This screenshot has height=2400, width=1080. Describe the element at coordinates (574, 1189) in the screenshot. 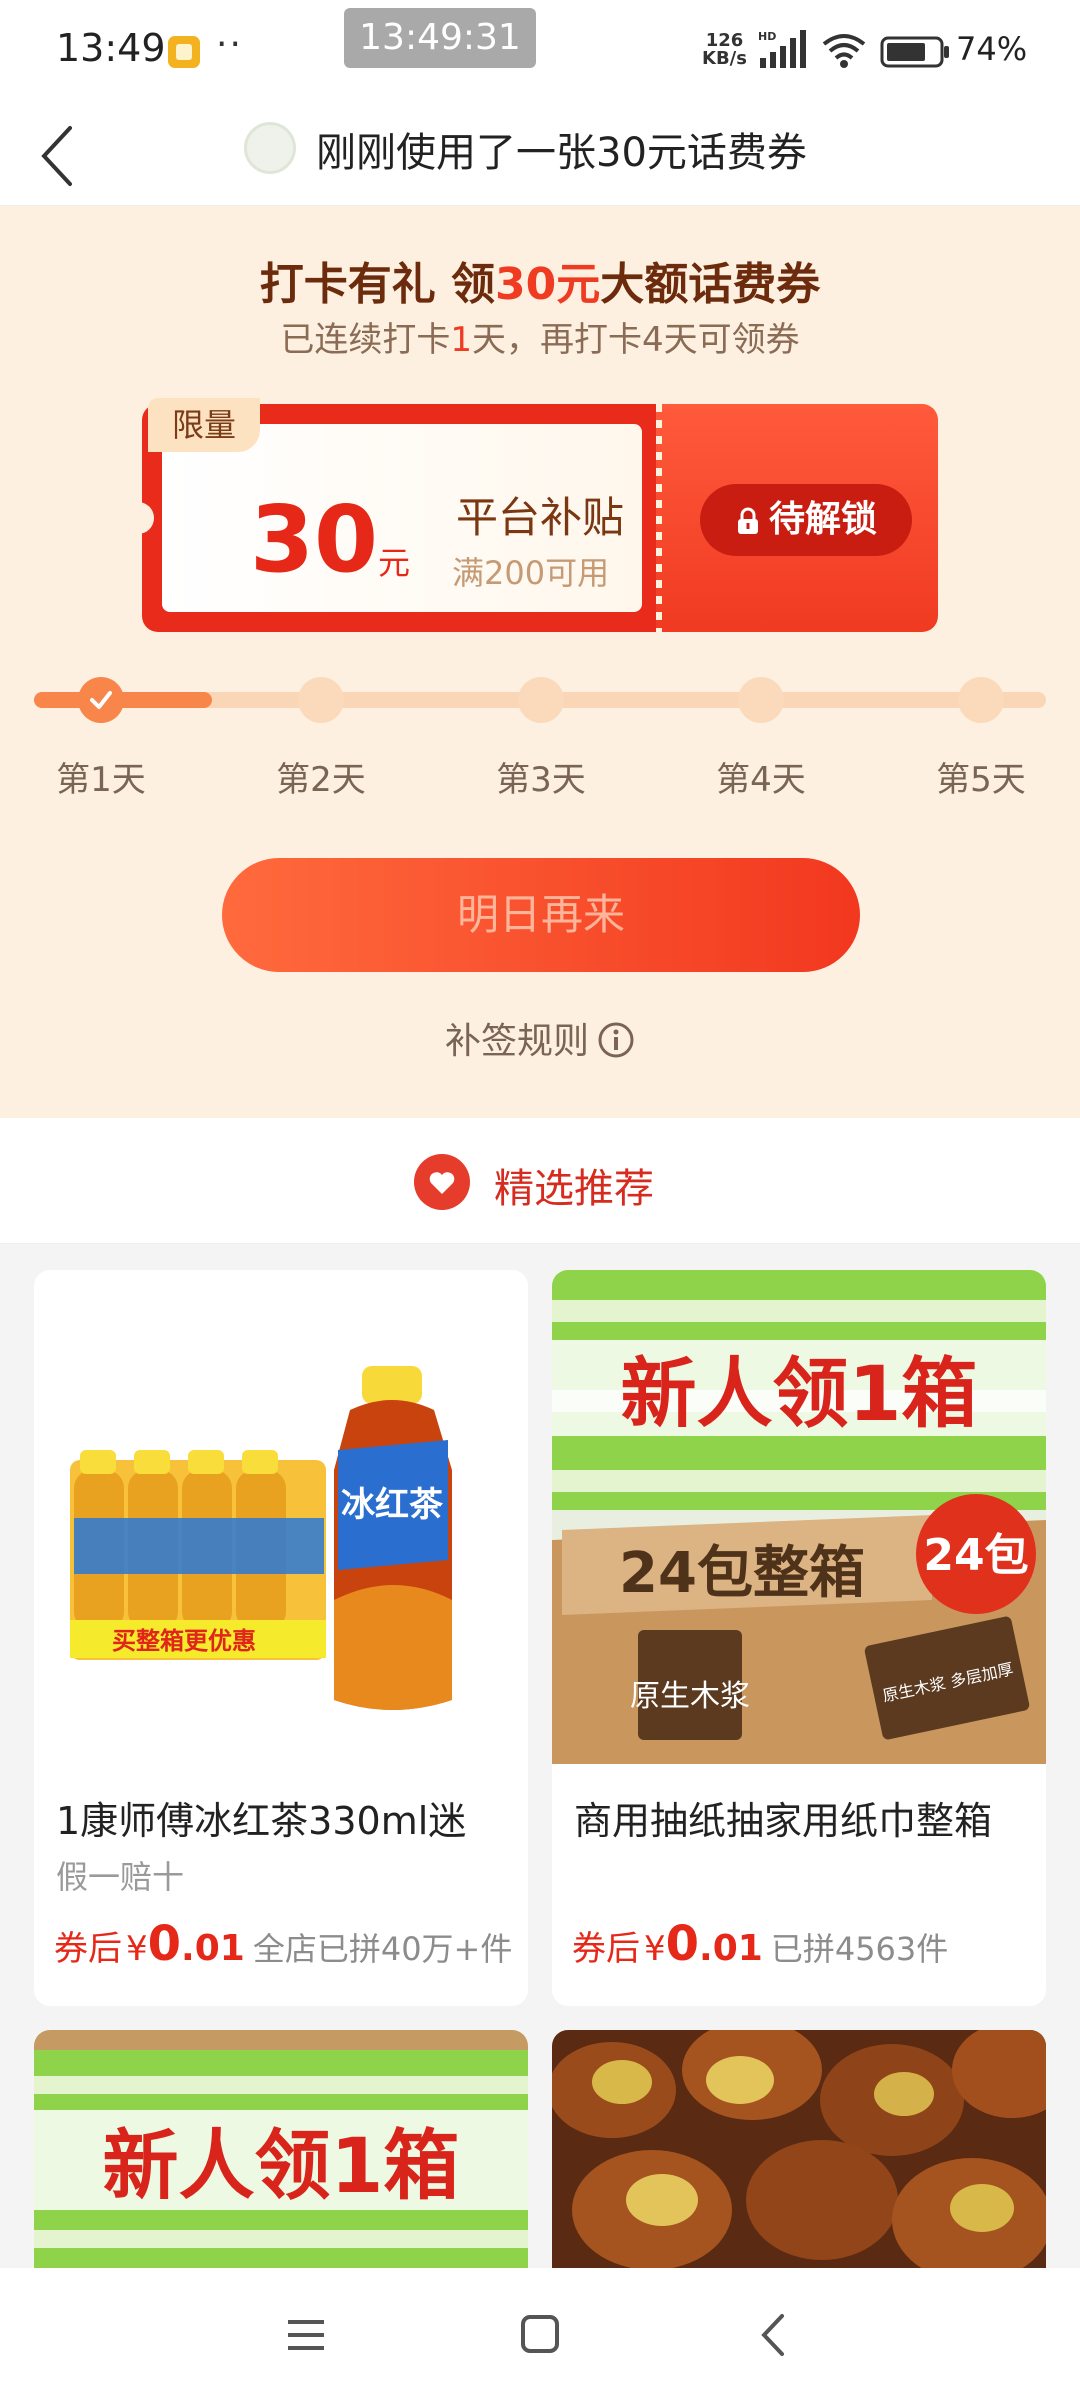

I see `recommend-title: 精选推荐` at that location.